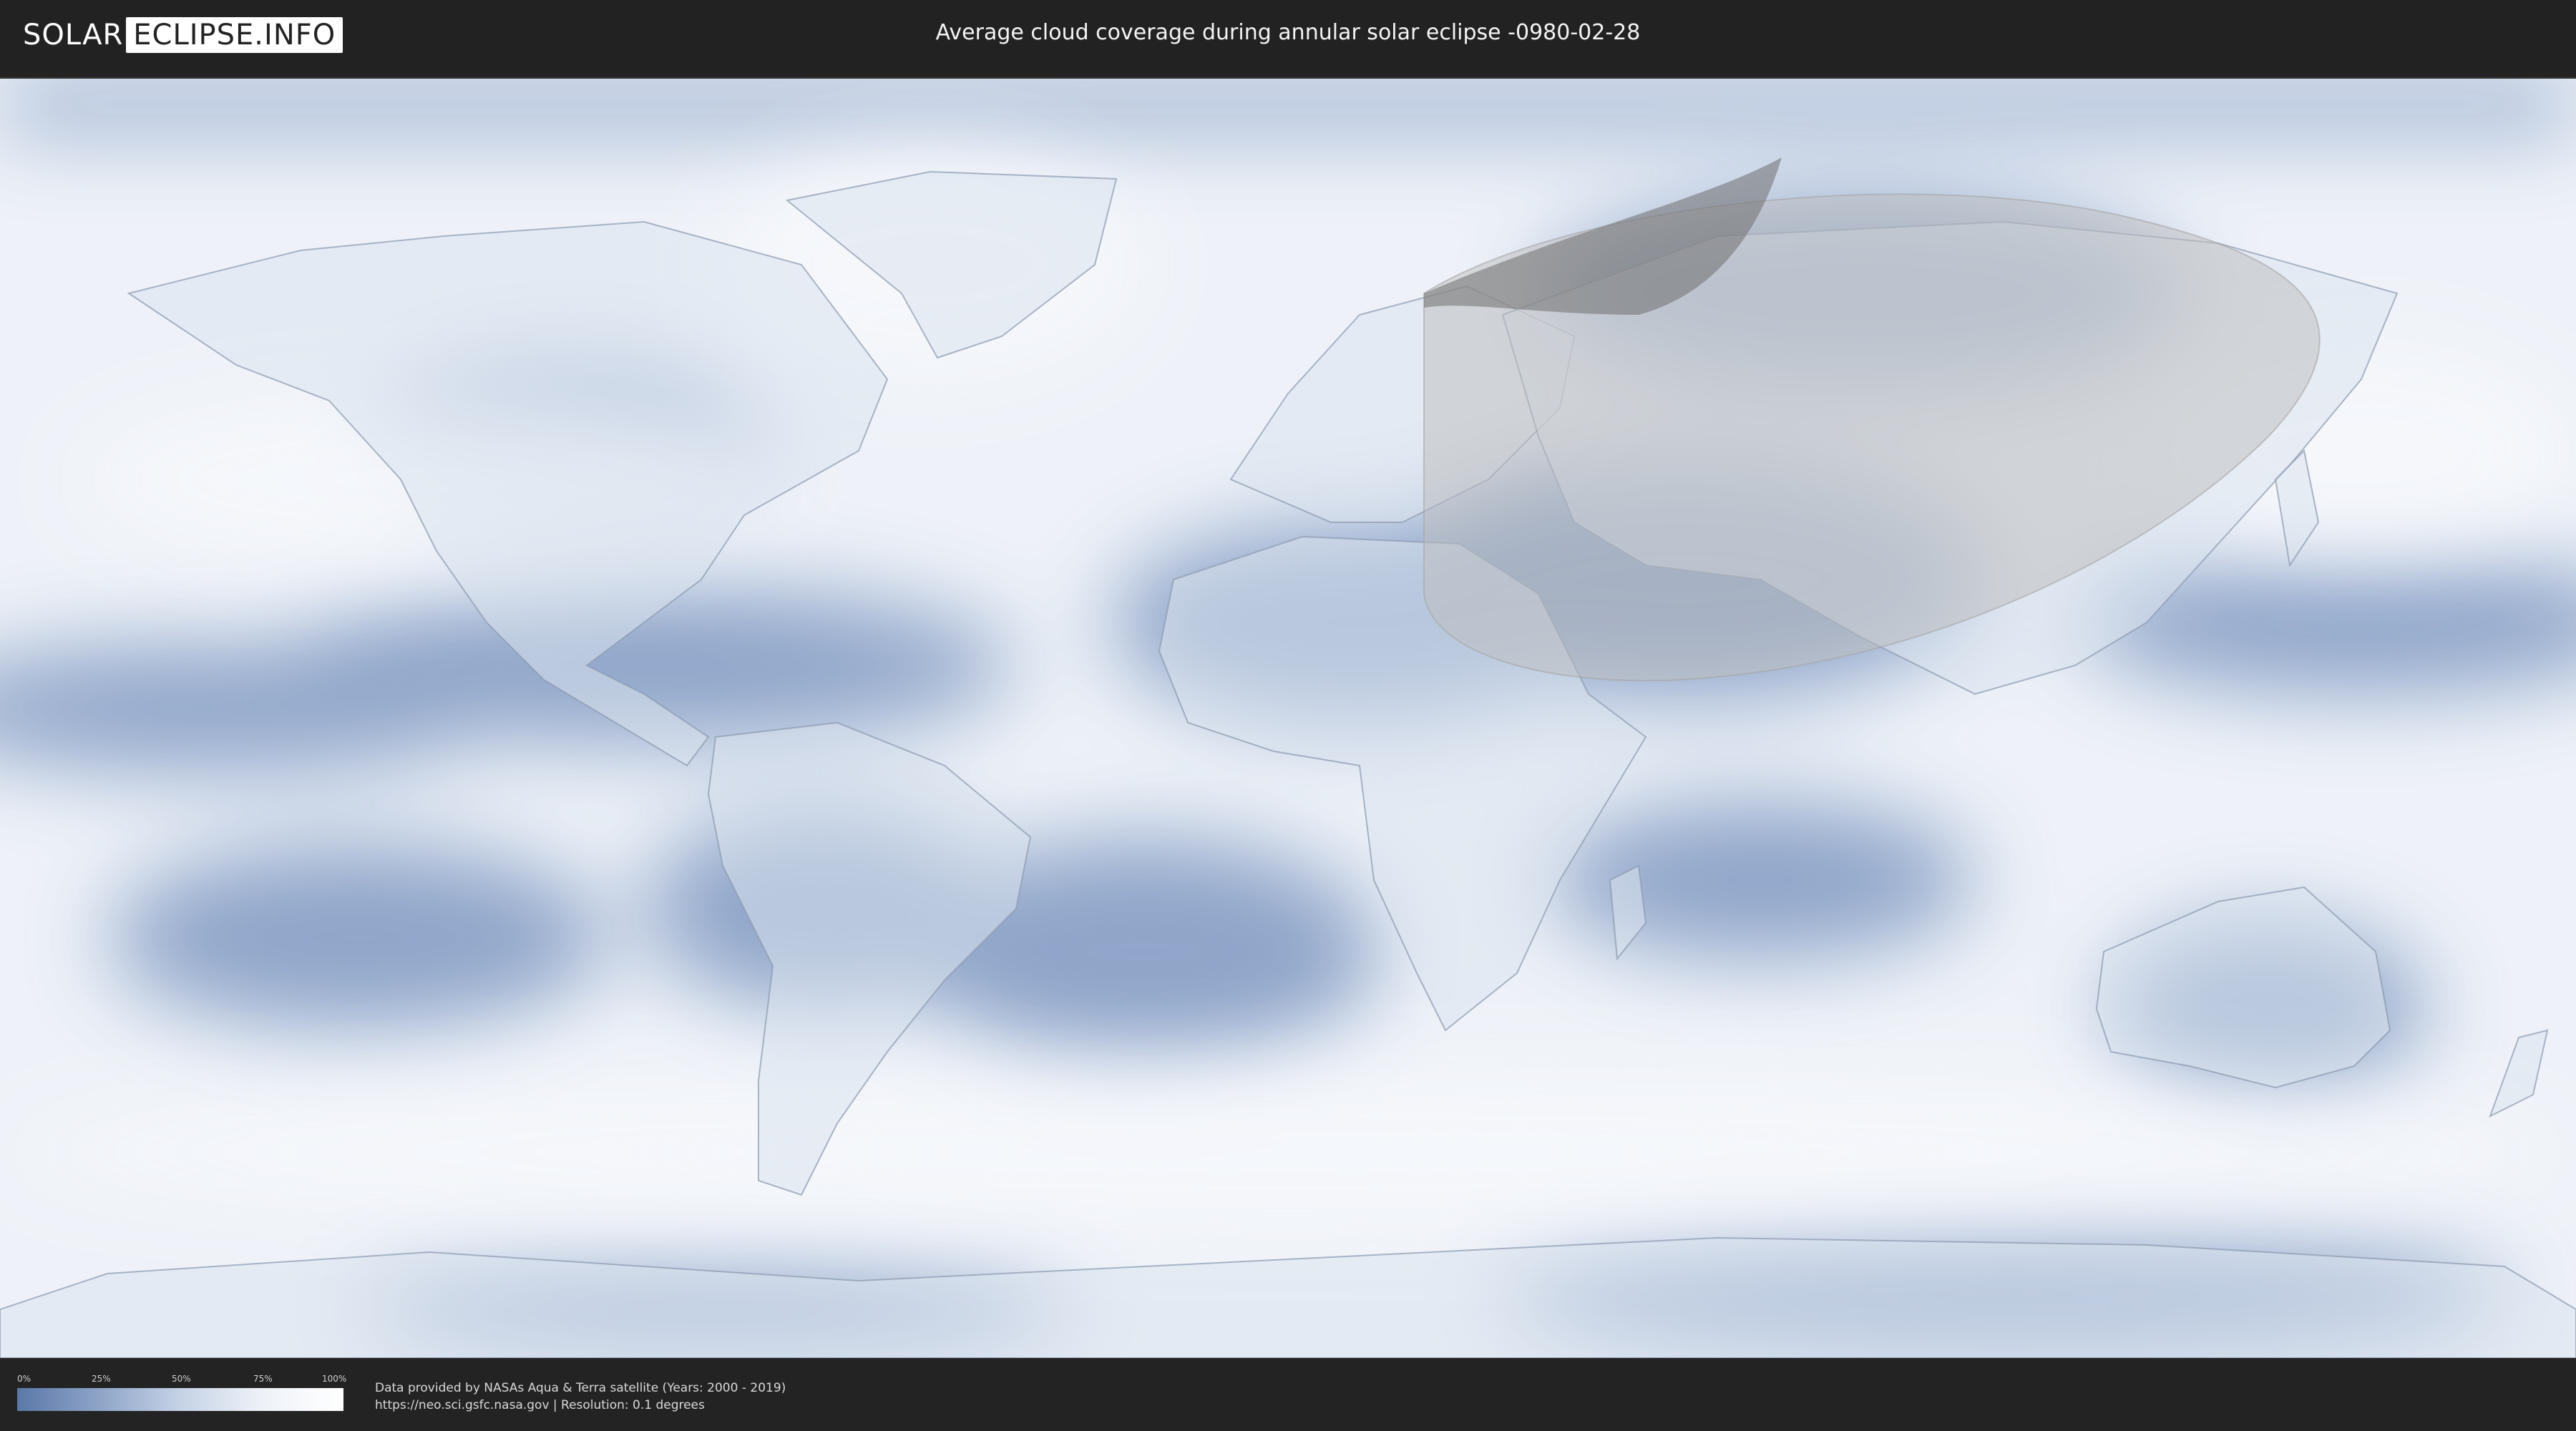  Describe the element at coordinates (334, 1379) in the screenshot. I see `legend-tick-100: 100%` at that location.